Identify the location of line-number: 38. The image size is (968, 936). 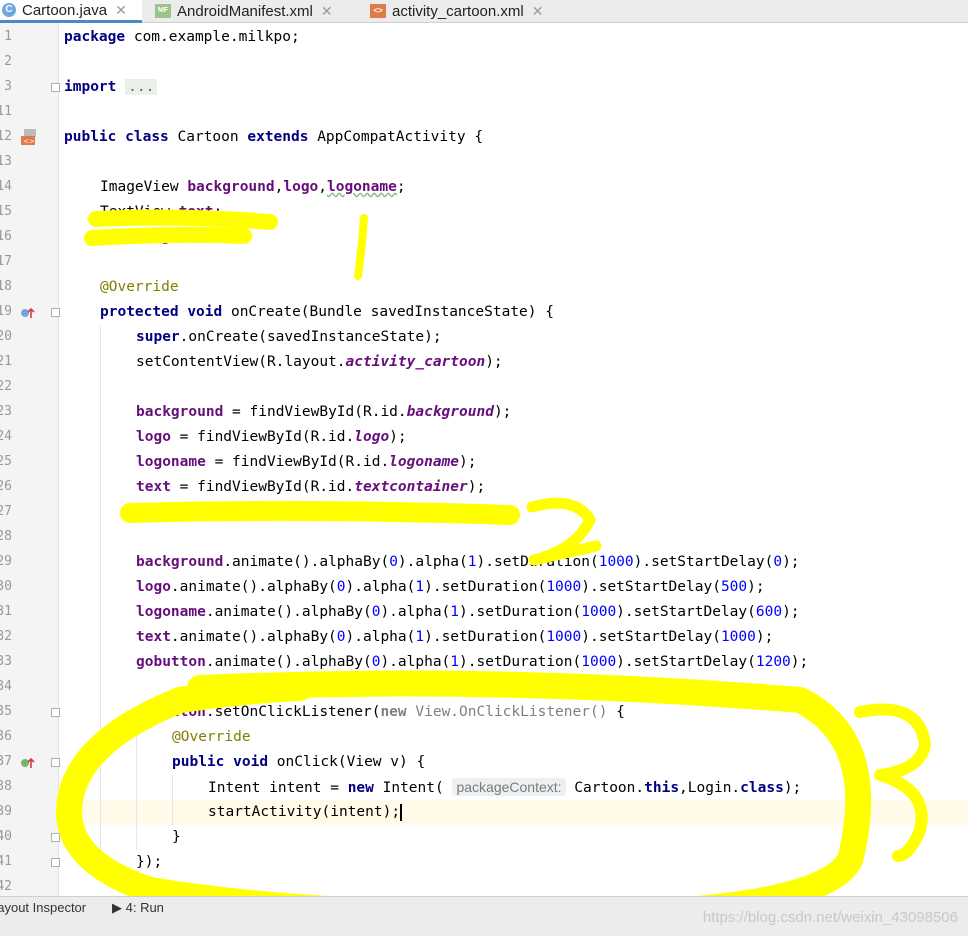
(6, 786).